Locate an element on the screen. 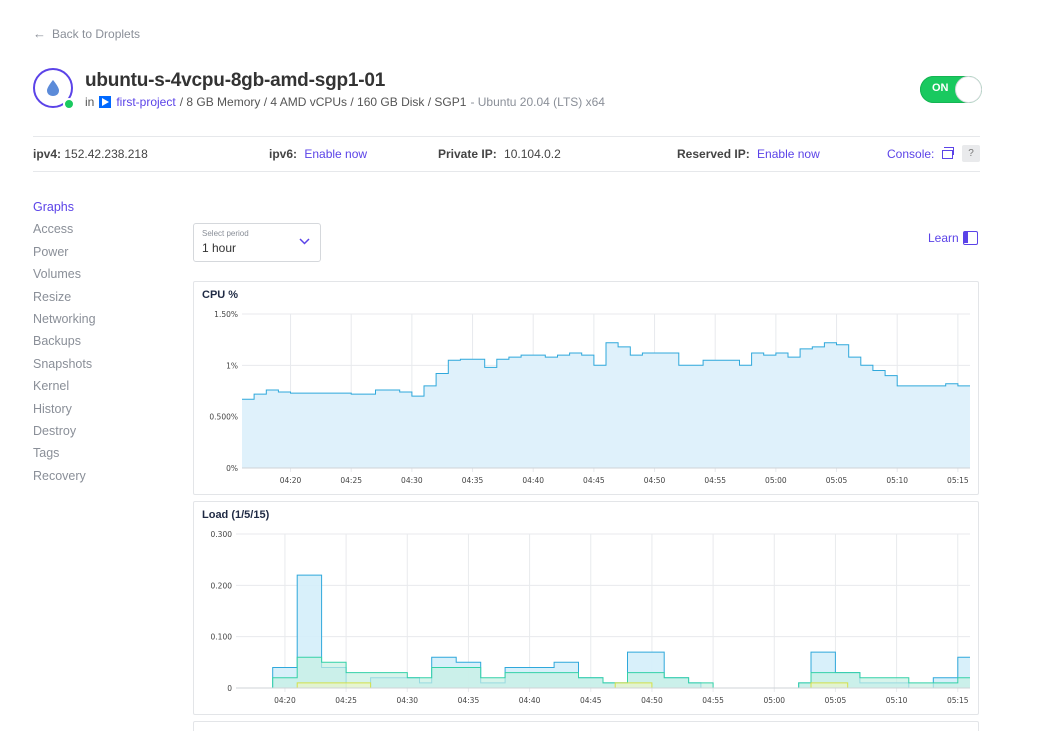 Image resolution: width=1037 pixels, height=731 pixels. load-y-tick-label: 0 is located at coordinates (229, 688).